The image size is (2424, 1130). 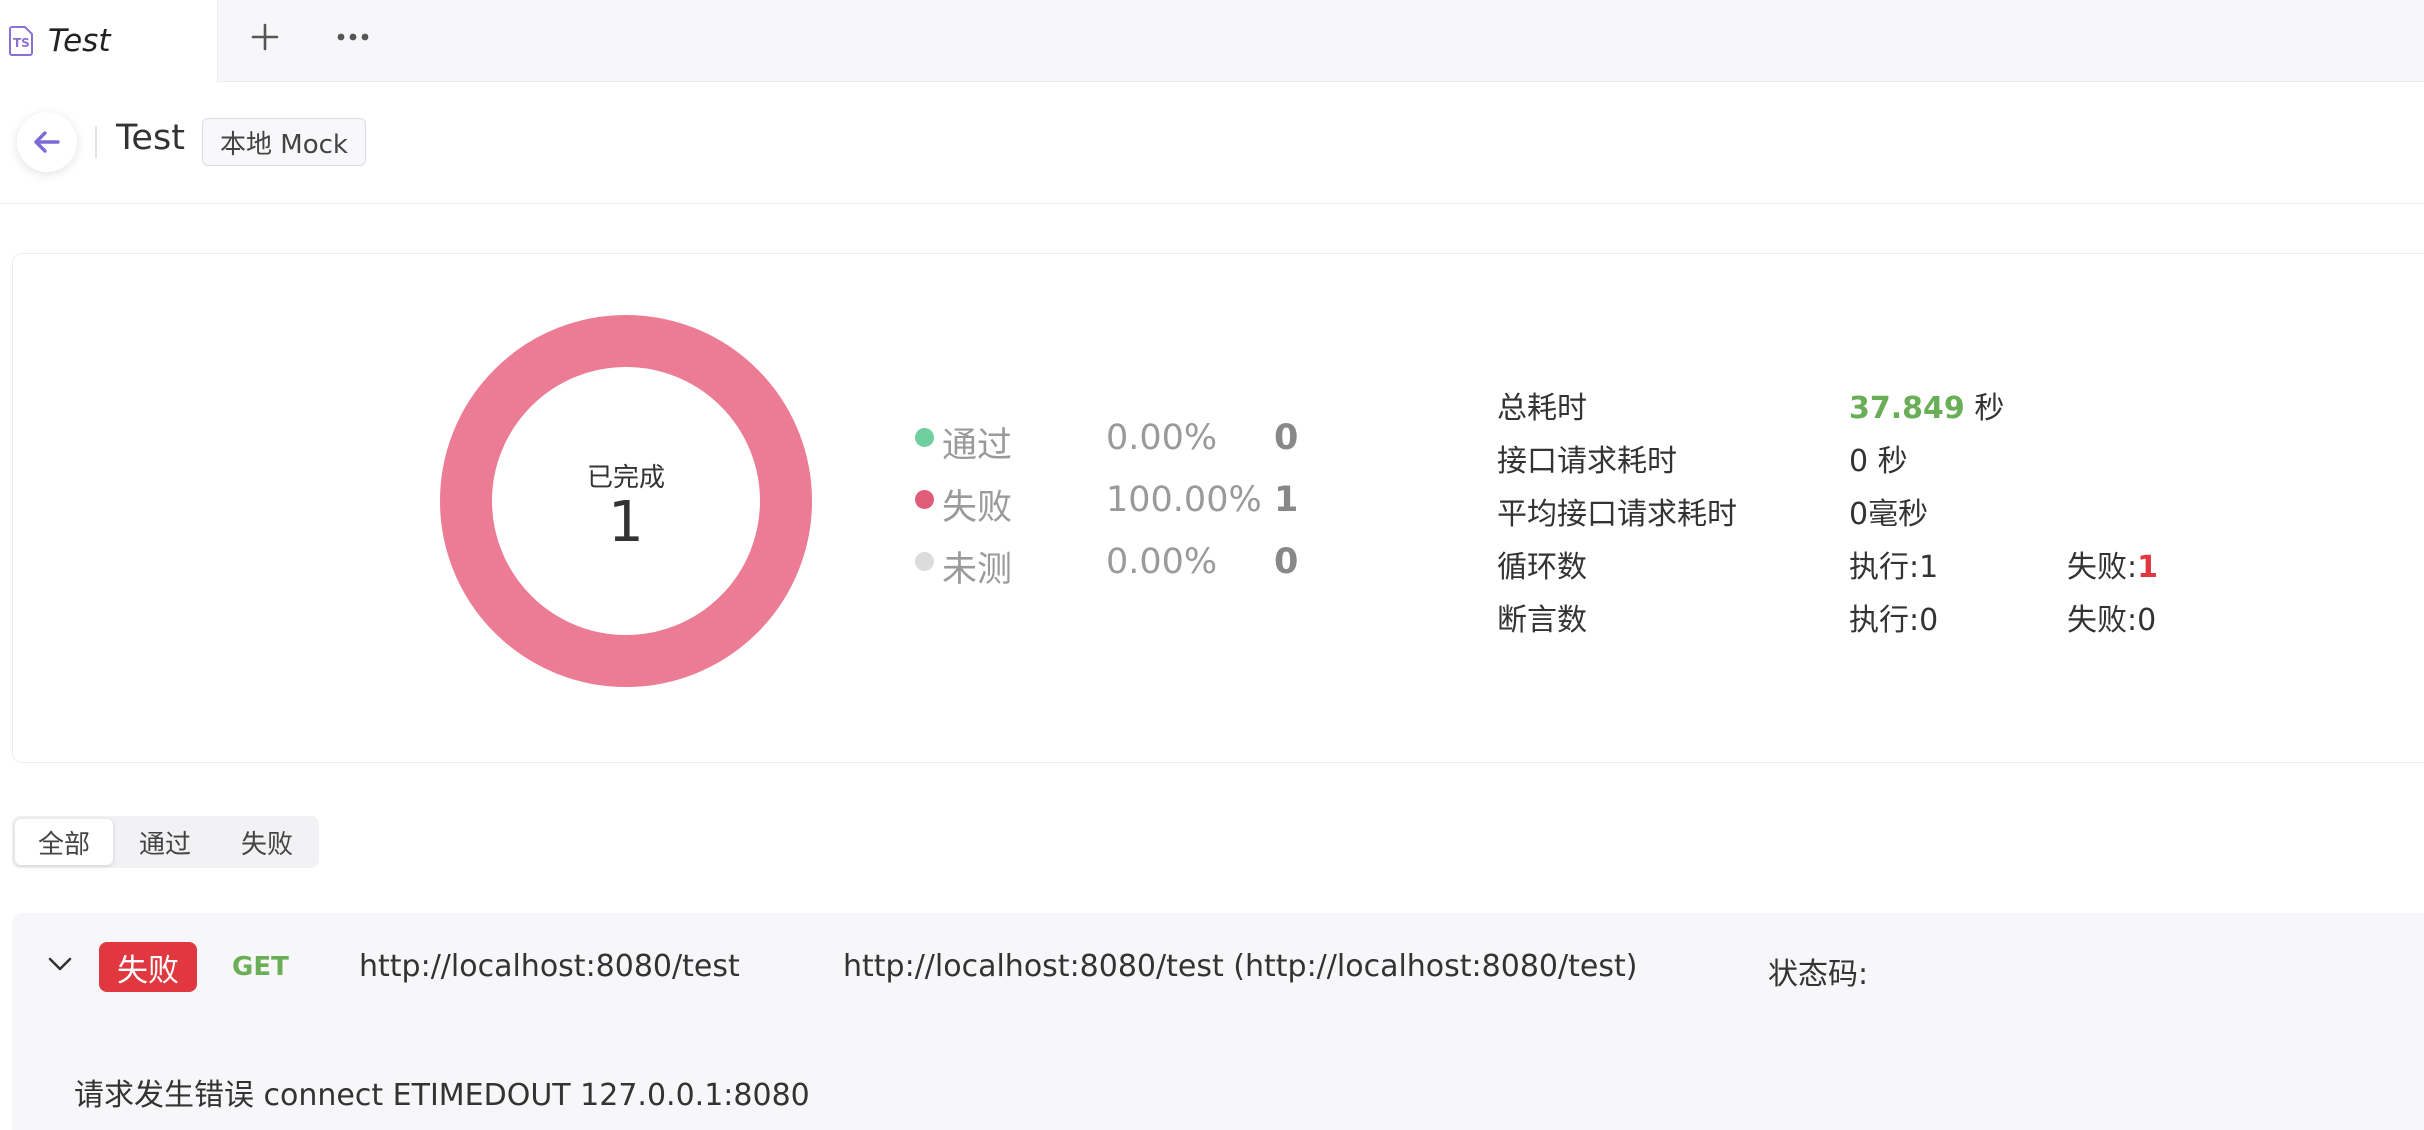 I want to click on chevron-down-icon, so click(x=60, y=964).